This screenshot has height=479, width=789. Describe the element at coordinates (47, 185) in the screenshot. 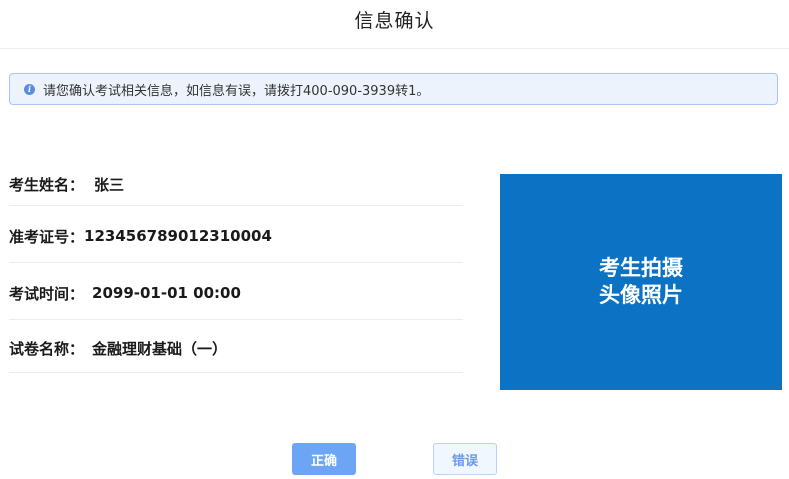

I see `name-label: 考生姓名：` at that location.